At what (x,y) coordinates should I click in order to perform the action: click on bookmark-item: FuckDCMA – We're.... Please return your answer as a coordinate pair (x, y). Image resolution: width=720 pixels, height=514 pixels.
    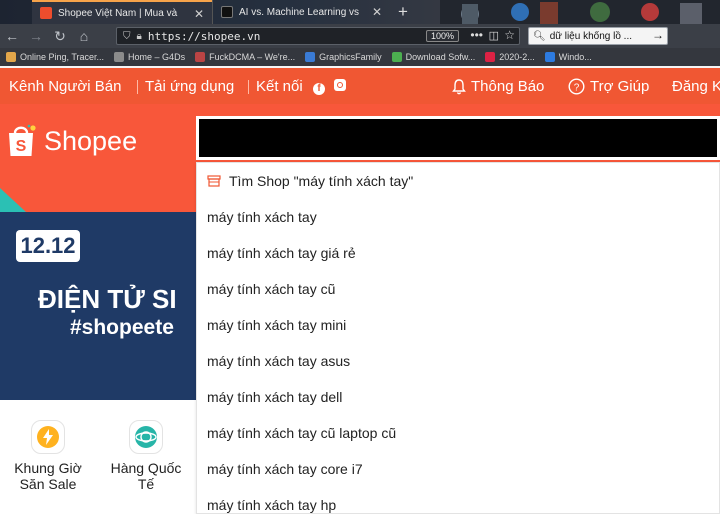
    Looking at the image, I should click on (245, 57).